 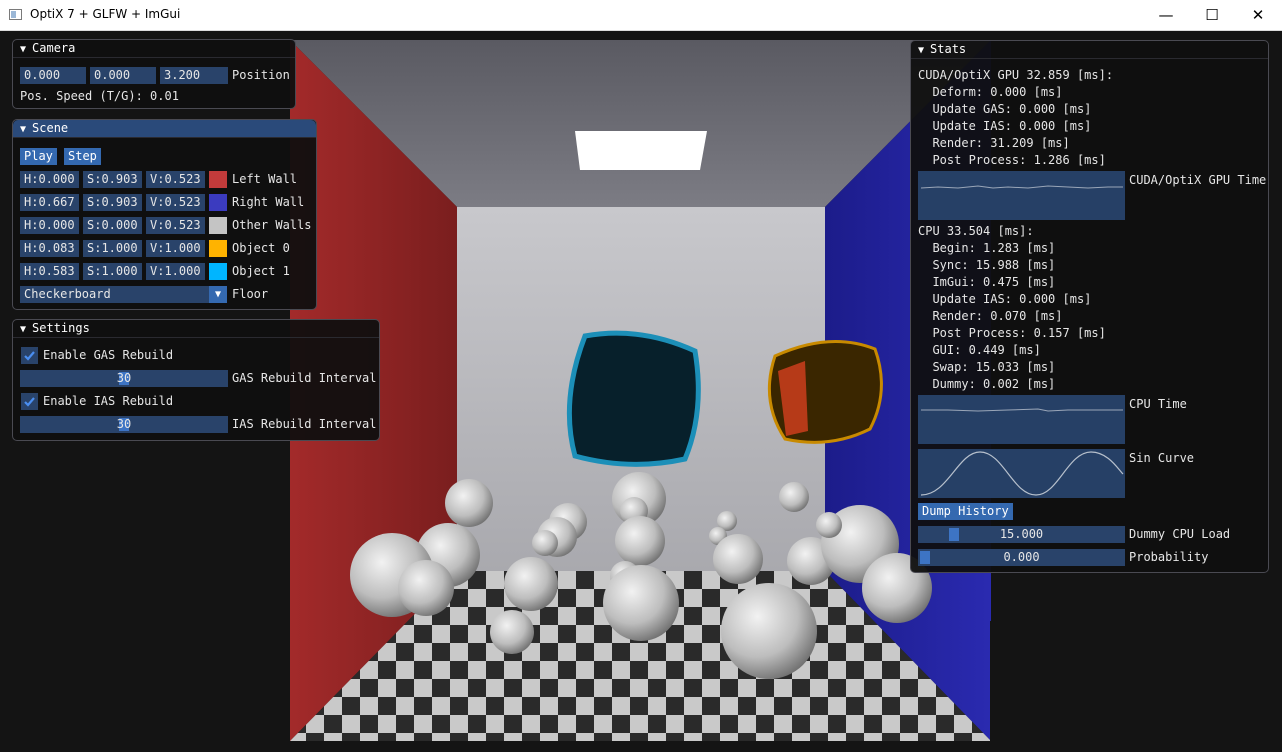 What do you see at coordinates (196, 329) in the screenshot?
I see `settings-header: ▼ Settings` at bounding box center [196, 329].